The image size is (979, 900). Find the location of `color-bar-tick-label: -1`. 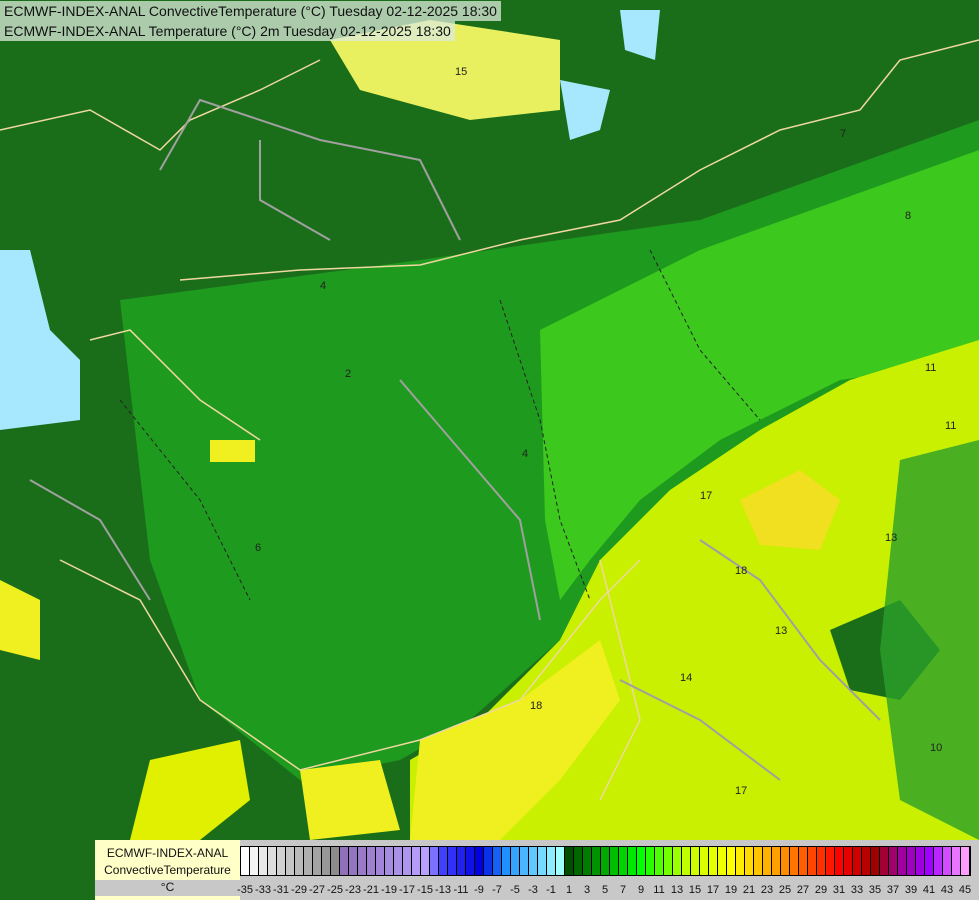

color-bar-tick-label: -1 is located at coordinates (551, 890).